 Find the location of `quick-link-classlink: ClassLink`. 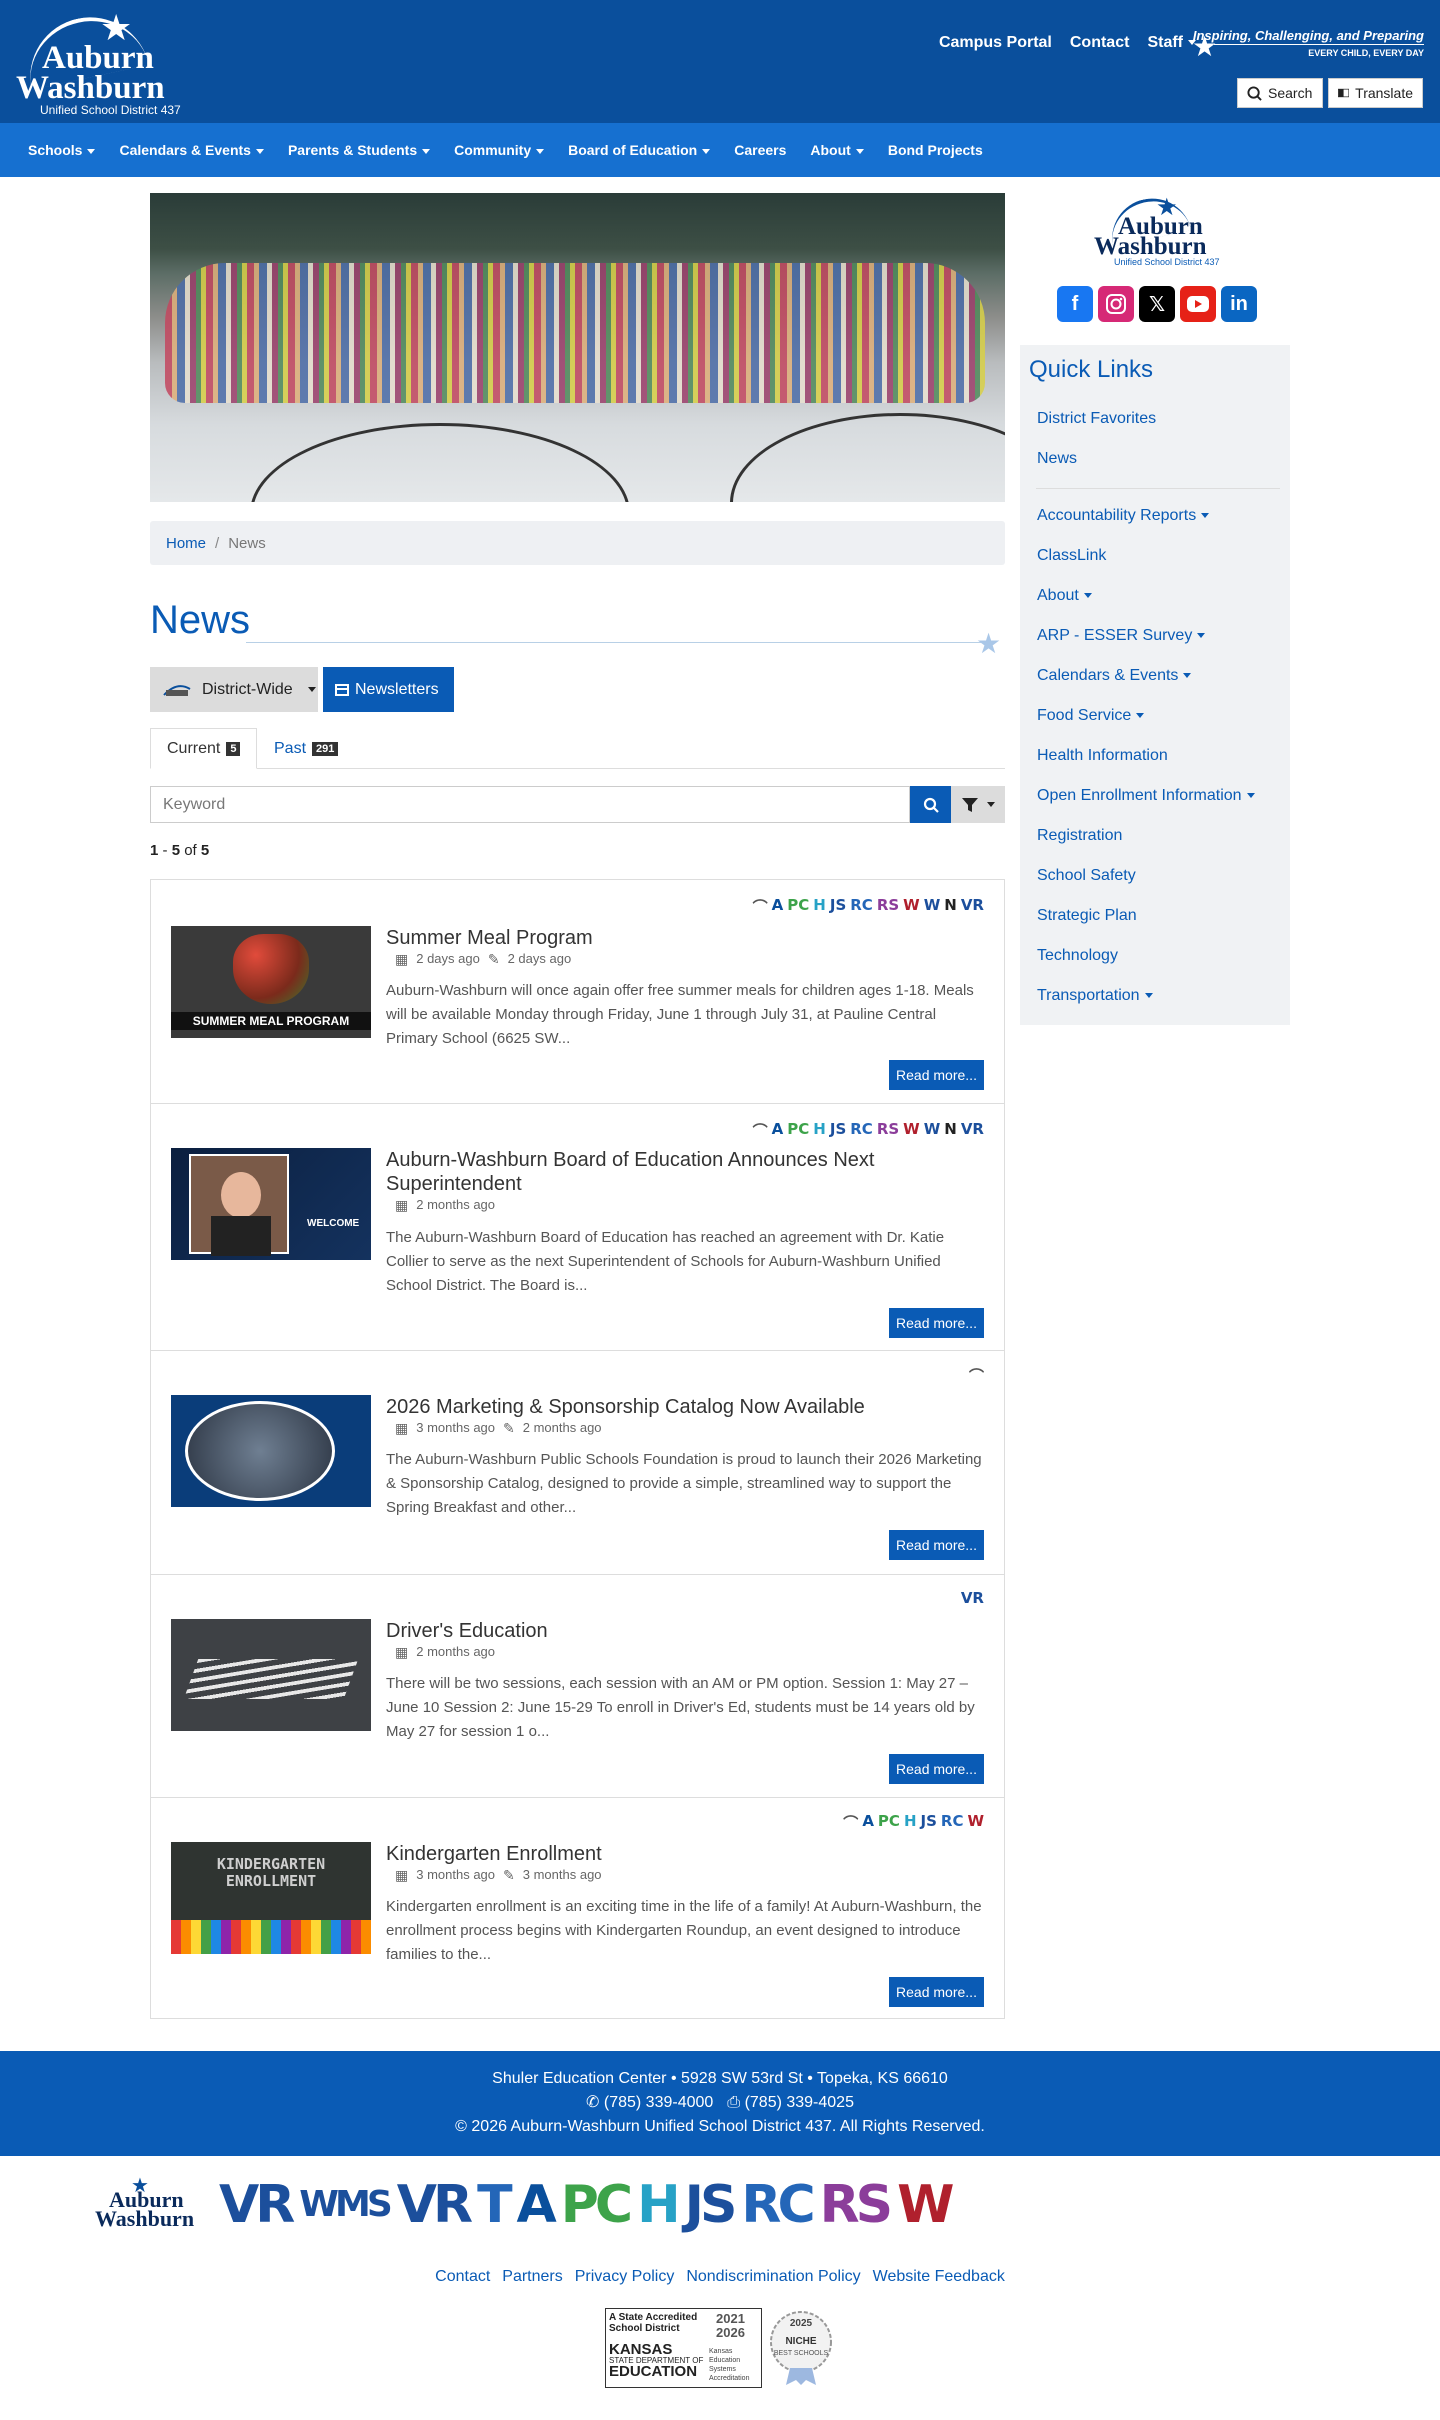

quick-link-classlink: ClassLink is located at coordinates (1071, 556).